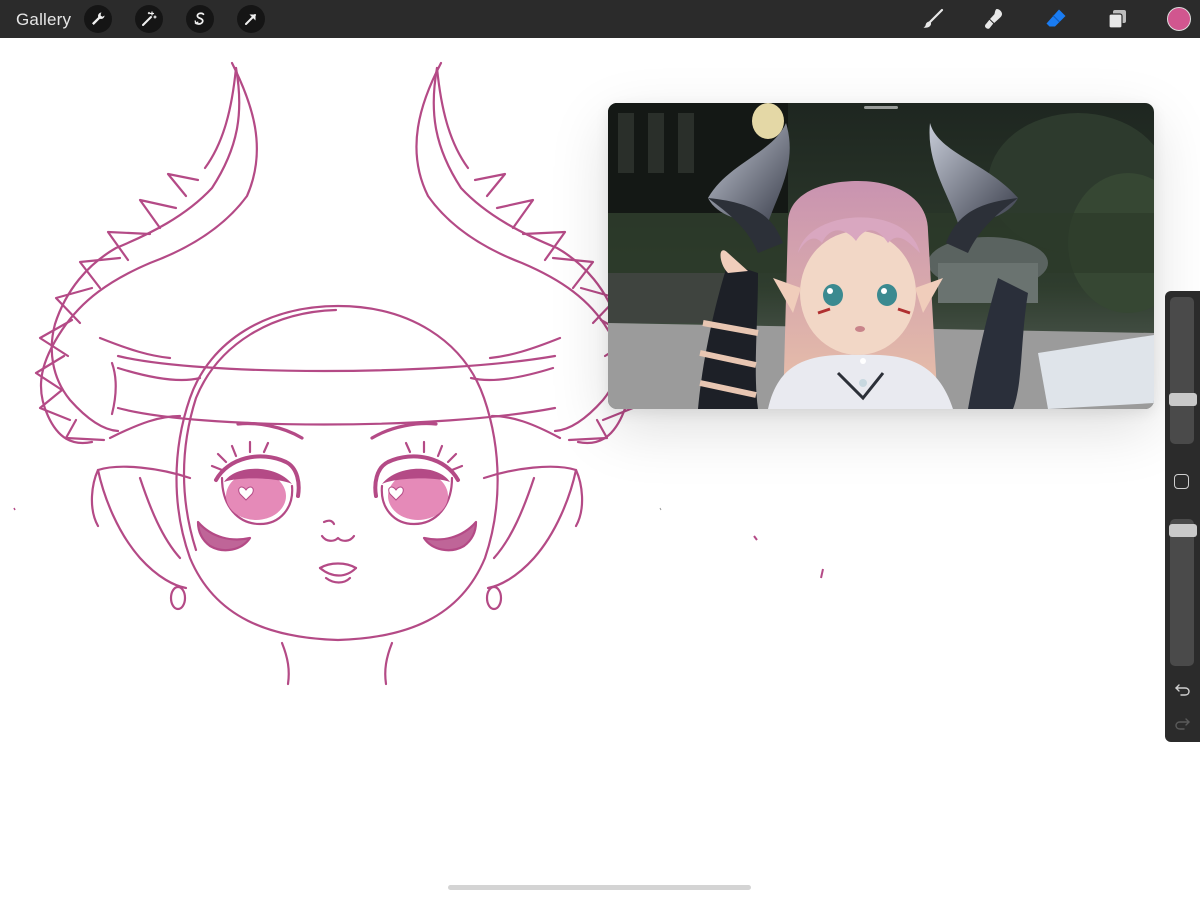  I want to click on stray-marks, so click(741, 543).